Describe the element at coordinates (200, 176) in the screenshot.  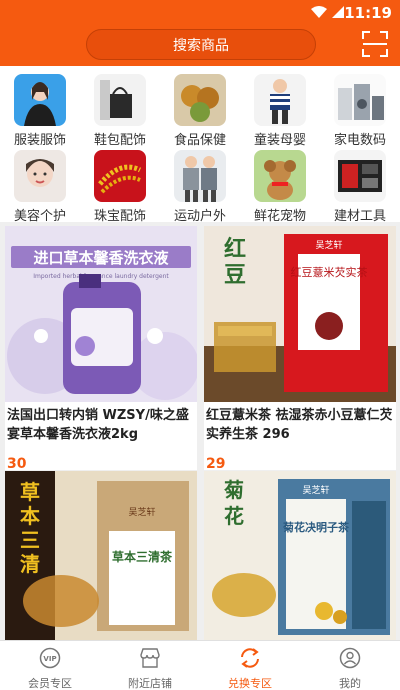
I see `sportswear-photo` at that location.